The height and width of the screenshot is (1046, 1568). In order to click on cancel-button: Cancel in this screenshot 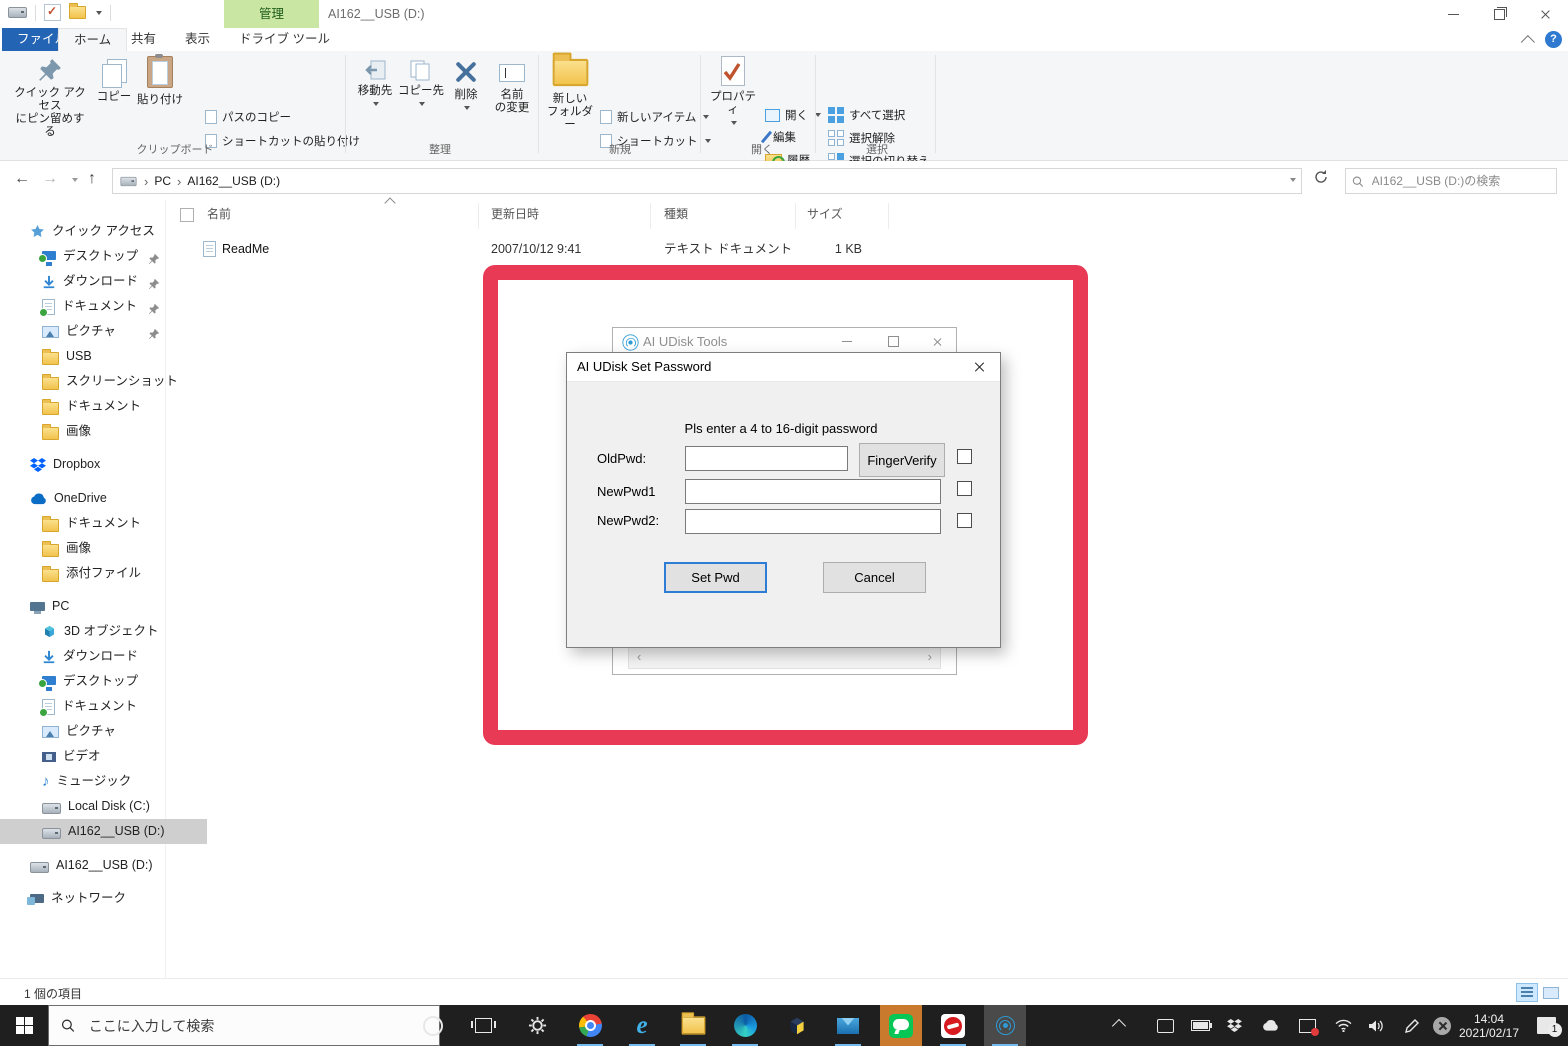, I will do `click(874, 577)`.